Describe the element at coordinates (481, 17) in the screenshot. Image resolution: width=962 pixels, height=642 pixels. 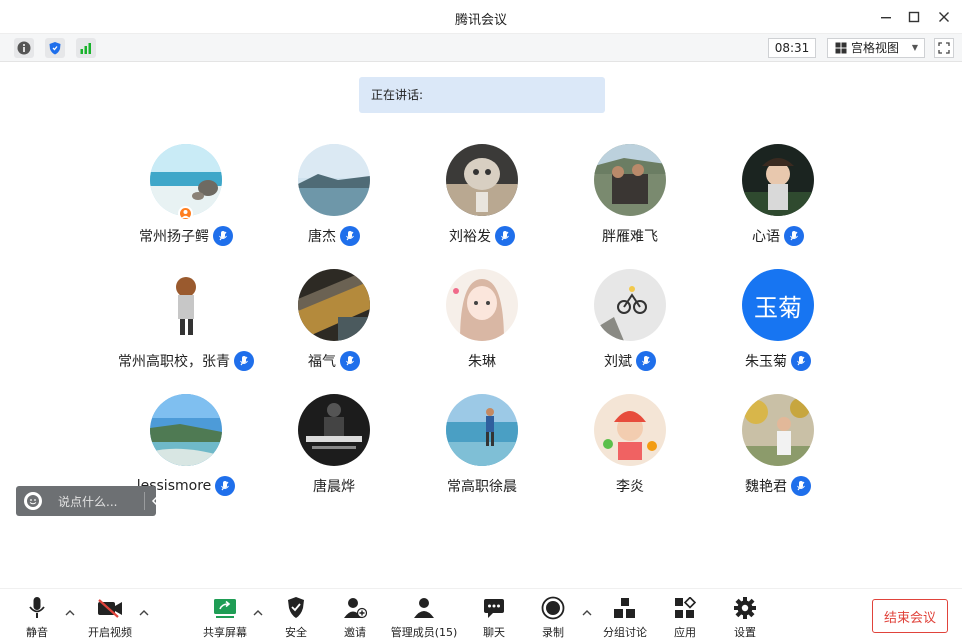
I see `title-bar: 腾讯会议` at that location.